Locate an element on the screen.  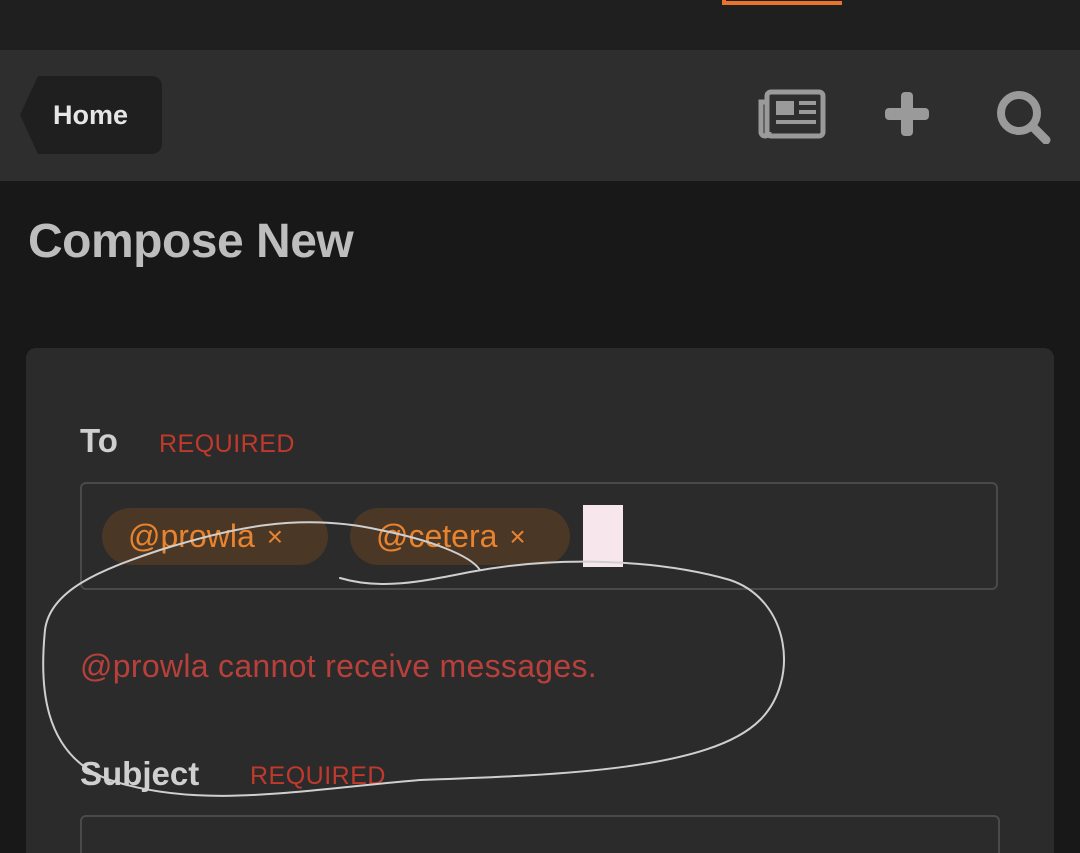
subject-input is located at coordinates (540, 834).